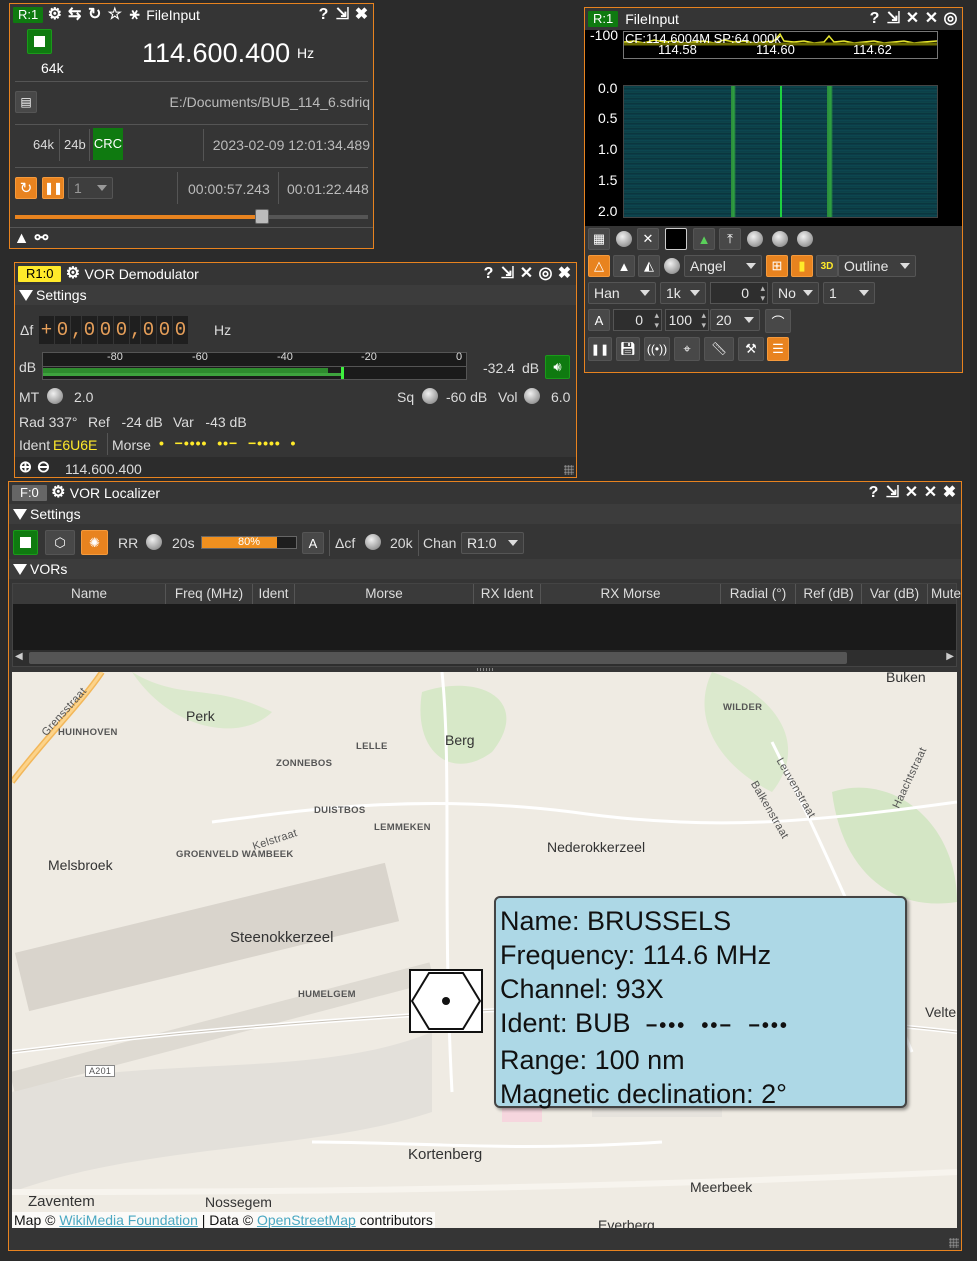 The width and height of the screenshot is (977, 1261). I want to click on delta-f-dial: +0, 0 0 0, 0 0 0, so click(114, 330).